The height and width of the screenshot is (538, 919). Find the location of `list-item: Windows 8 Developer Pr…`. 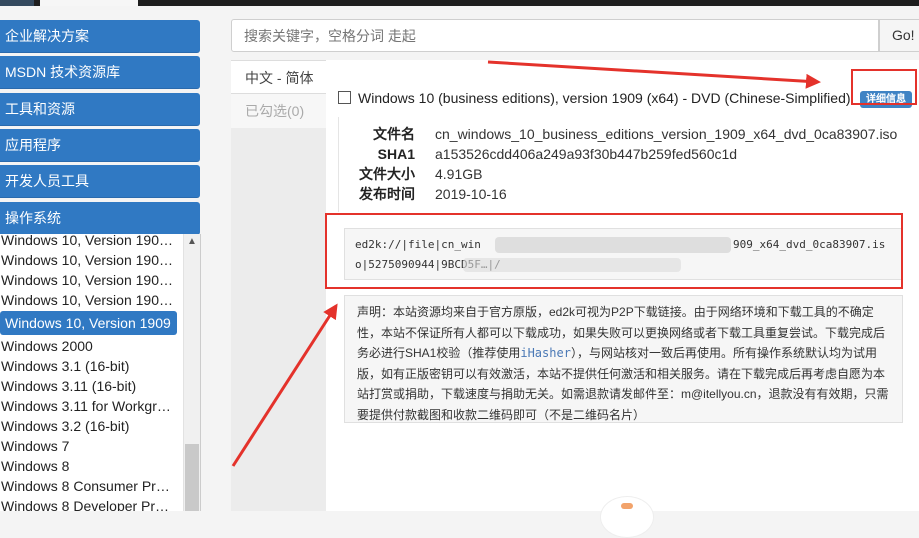

list-item: Windows 8 Developer Pr… is located at coordinates (91, 503).